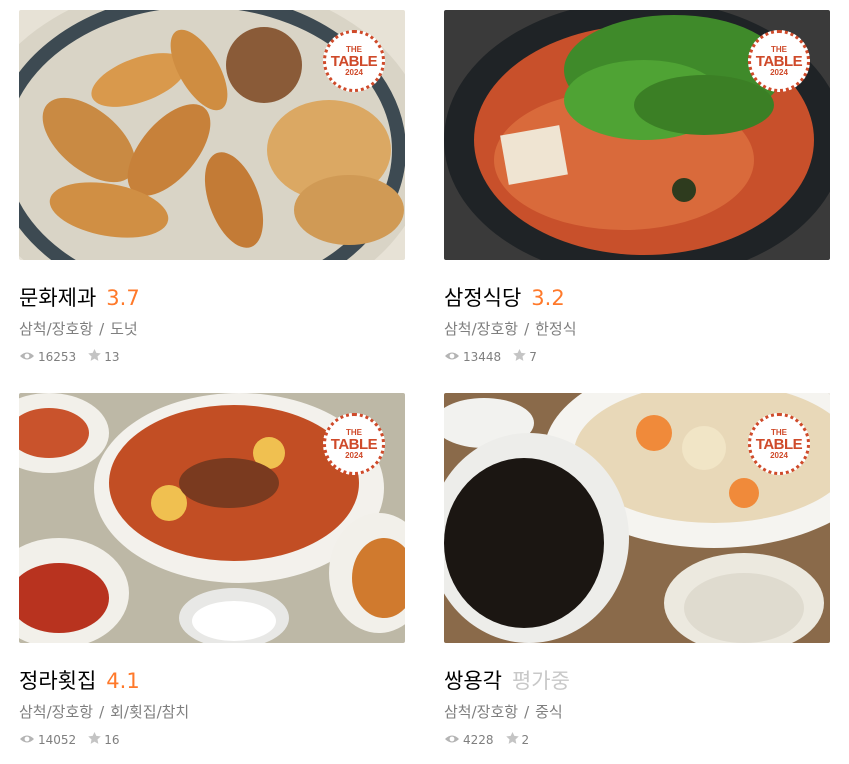  What do you see at coordinates (212, 356) in the screenshot?
I see `restaurant-stats: 16253 13` at bounding box center [212, 356].